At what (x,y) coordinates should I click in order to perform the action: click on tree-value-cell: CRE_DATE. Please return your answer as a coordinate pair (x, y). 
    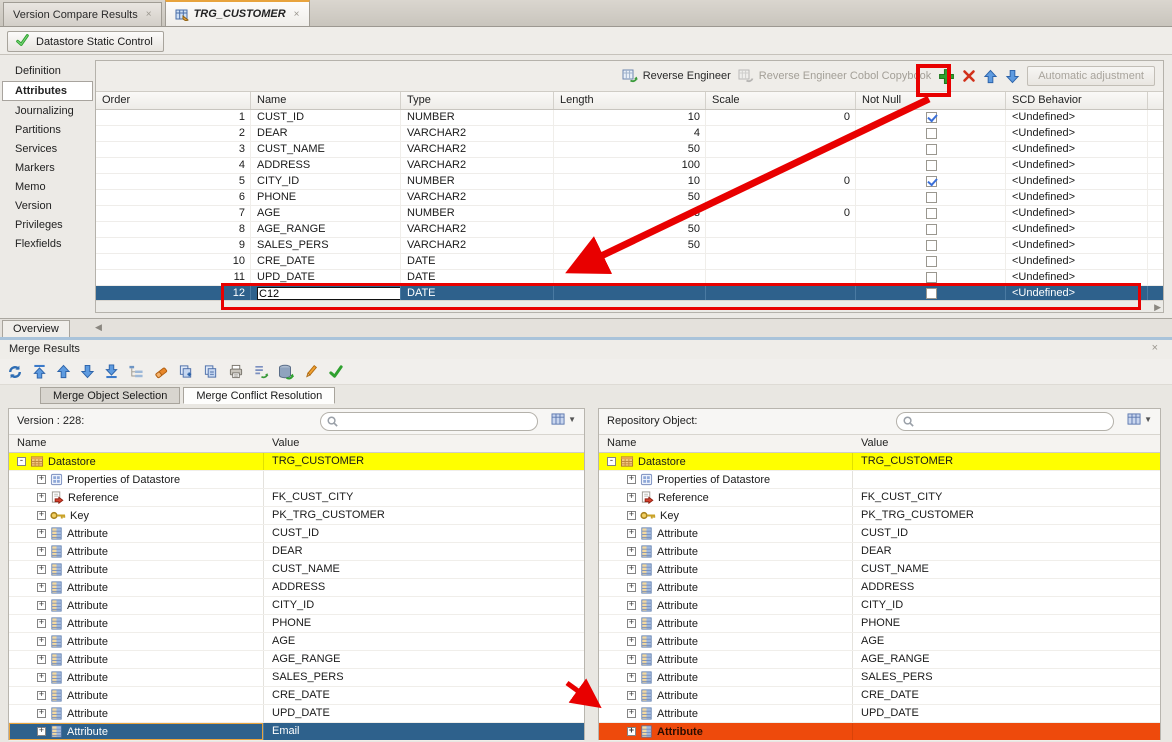
    Looking at the image, I should click on (886, 695).